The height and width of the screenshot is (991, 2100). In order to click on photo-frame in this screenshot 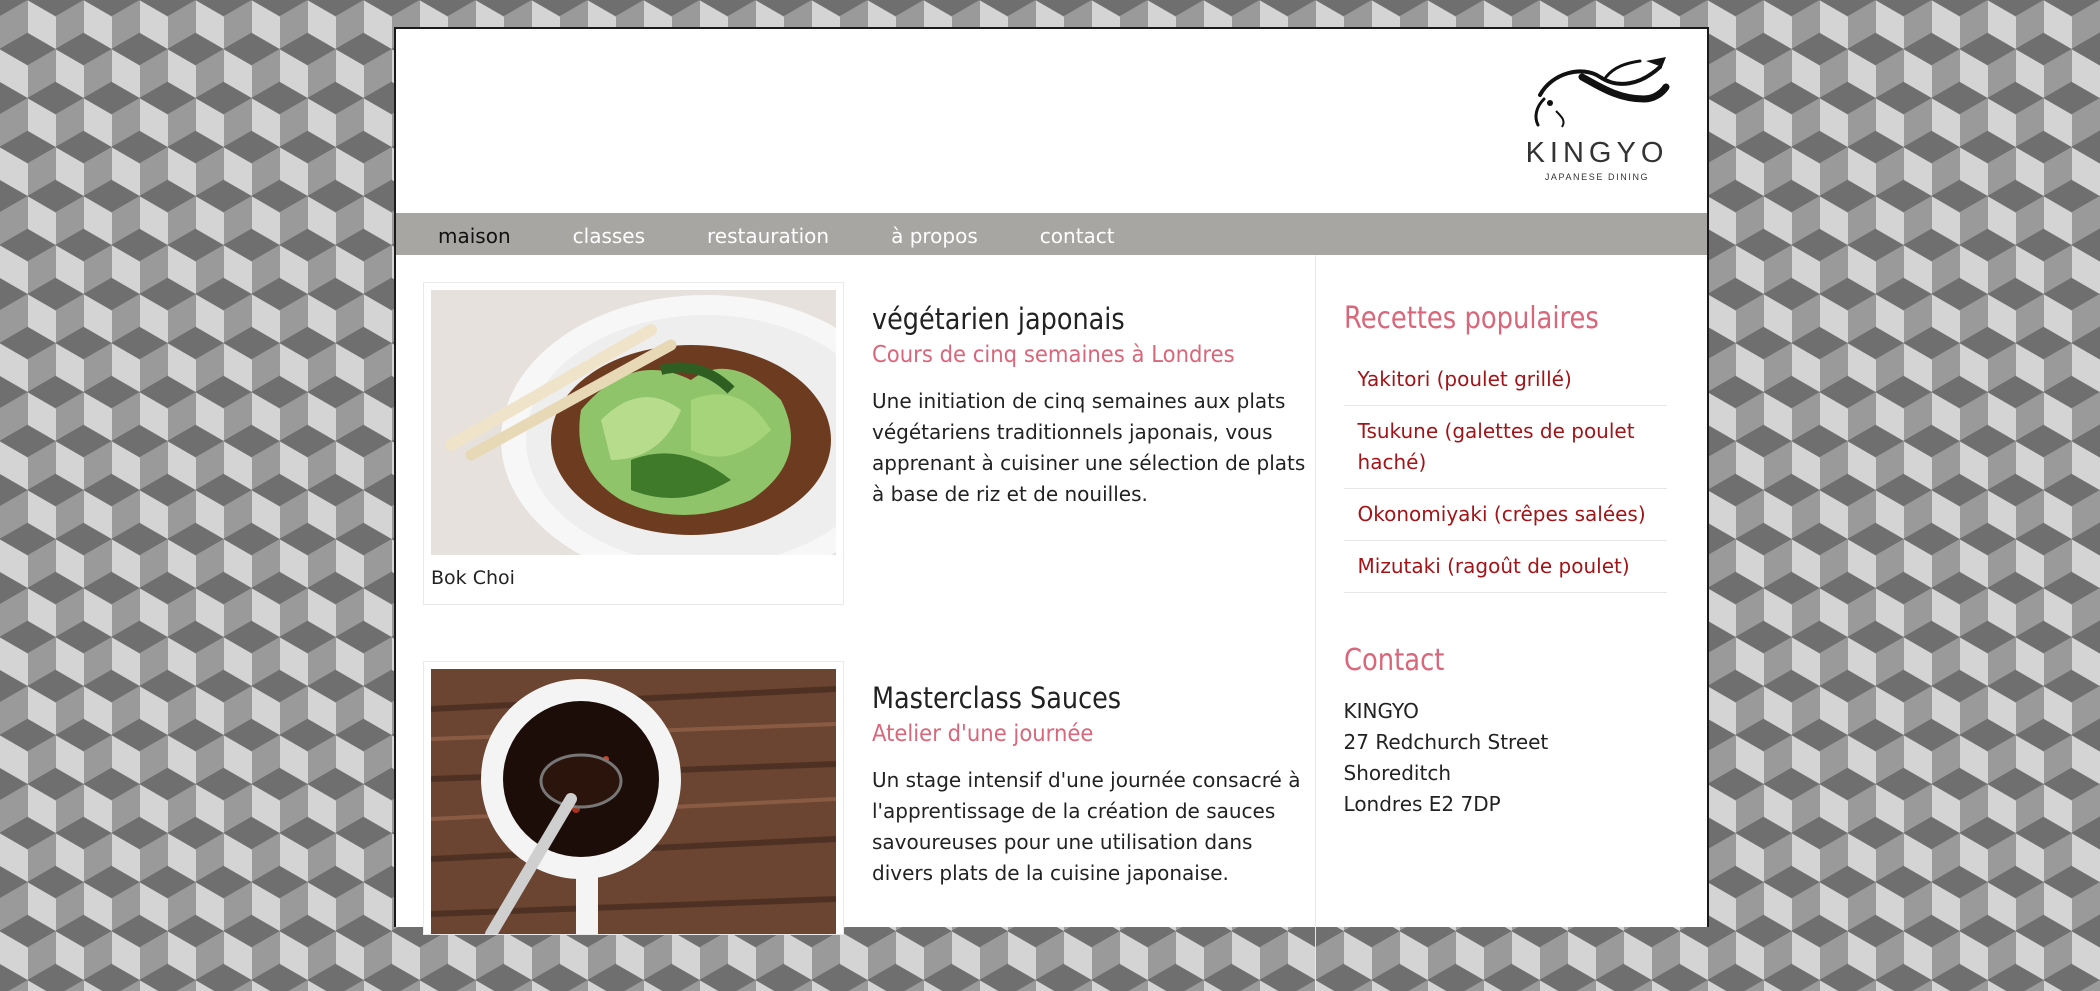, I will do `click(633, 798)`.